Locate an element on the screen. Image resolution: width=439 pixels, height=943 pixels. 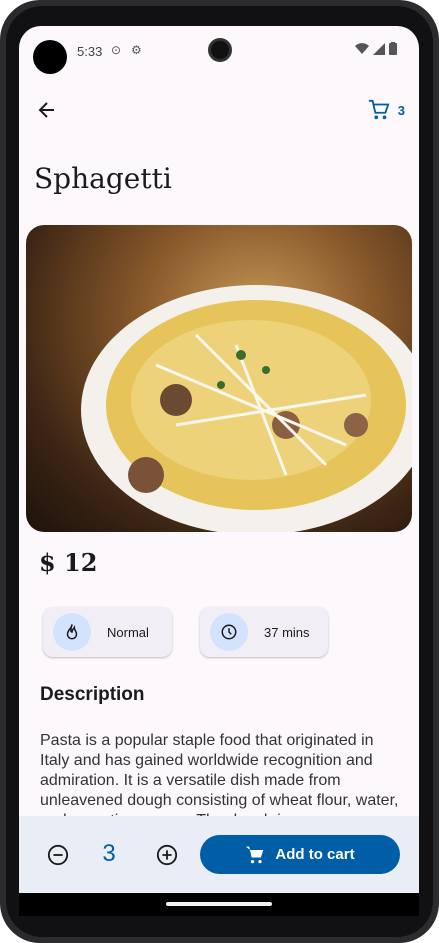
minus-circle-icon is located at coordinates (58, 855).